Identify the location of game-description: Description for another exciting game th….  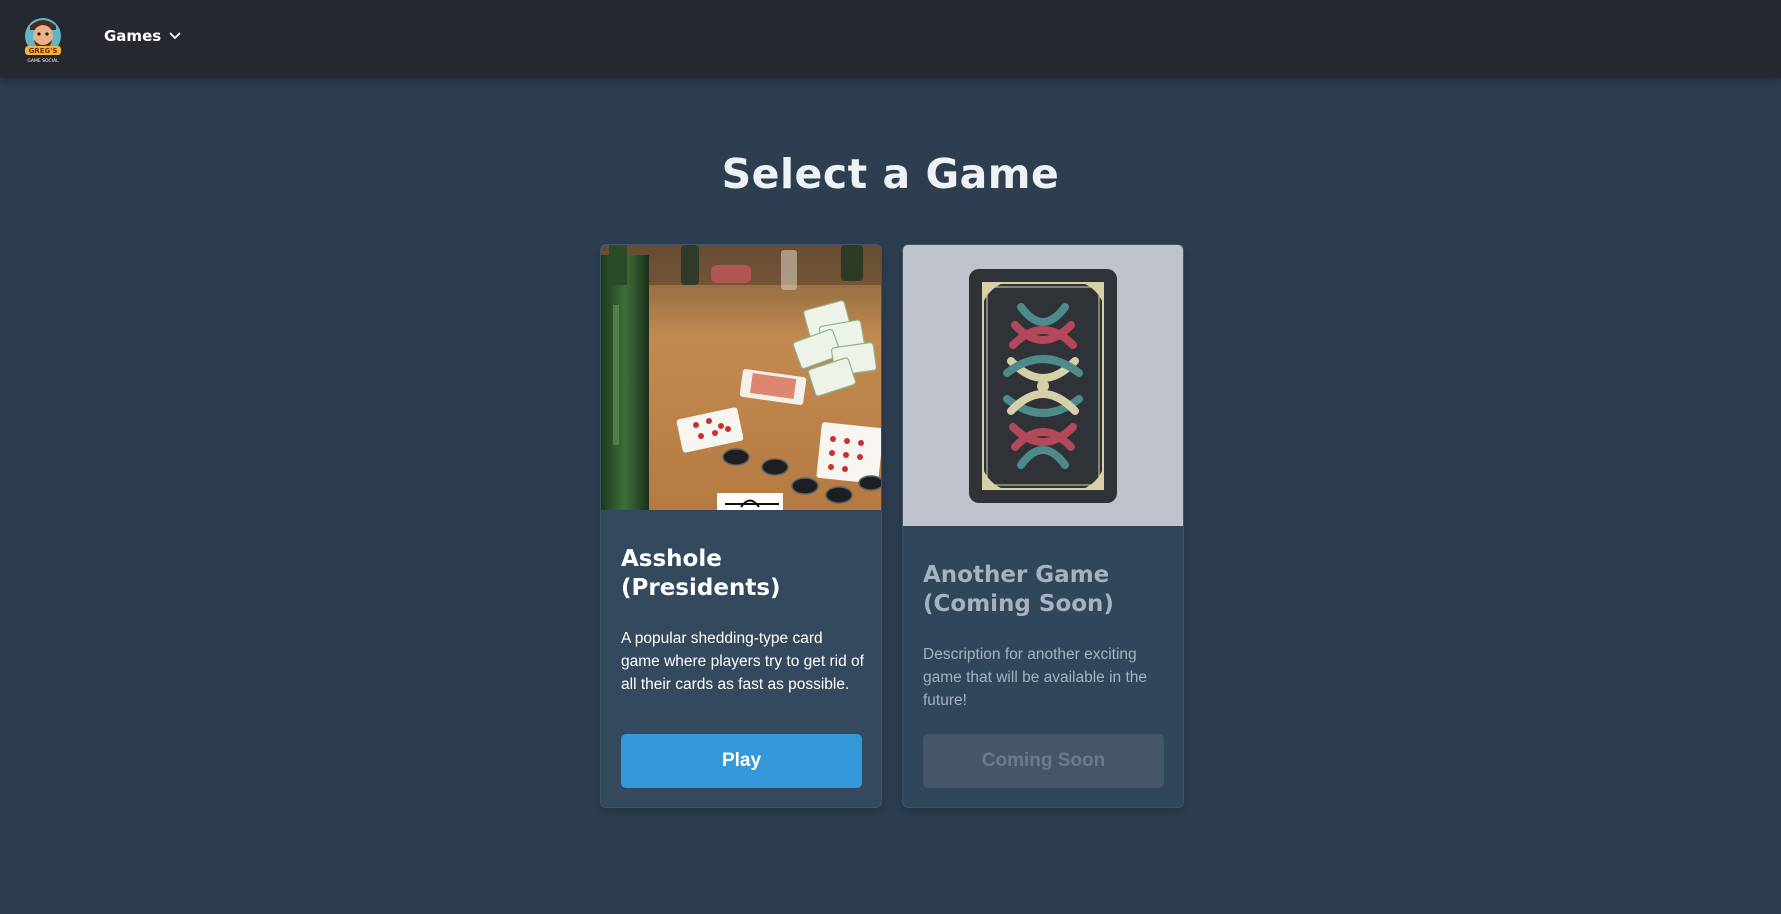
(1035, 677).